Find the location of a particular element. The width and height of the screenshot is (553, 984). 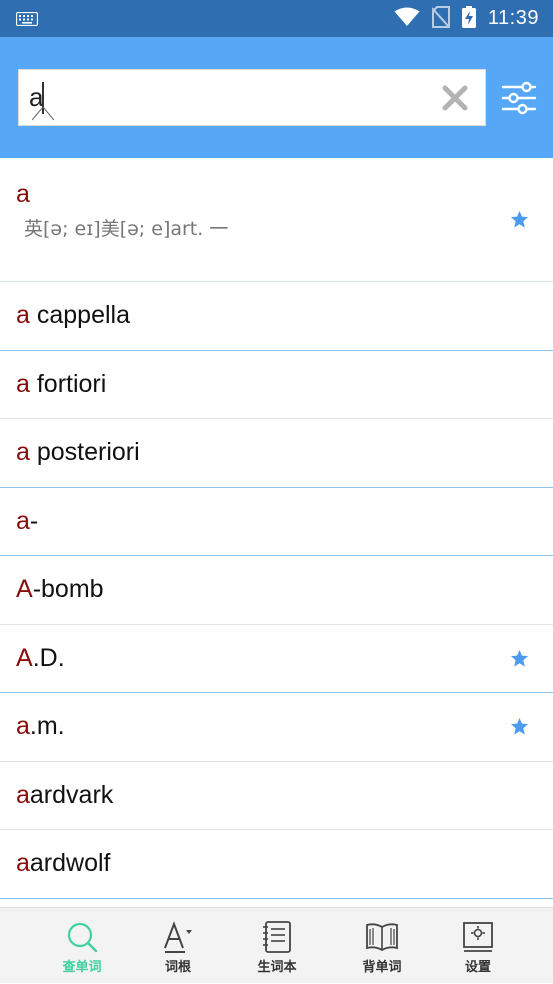

nav-label: 词根 is located at coordinates (177, 967).